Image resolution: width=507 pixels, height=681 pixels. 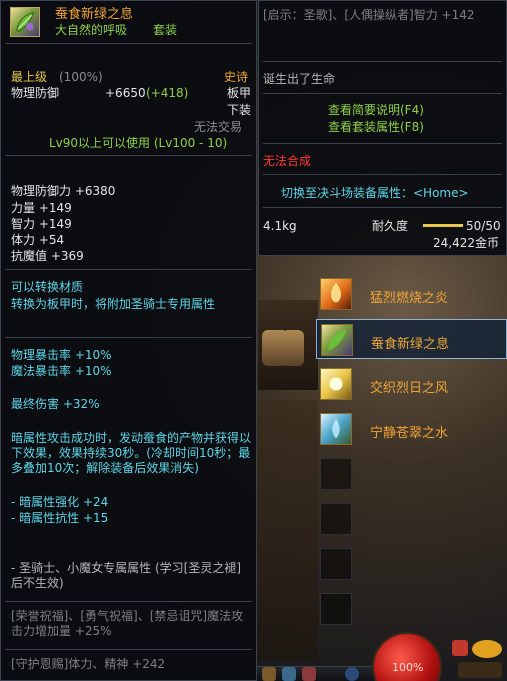 I want to click on flame-icon, so click(x=336, y=294).